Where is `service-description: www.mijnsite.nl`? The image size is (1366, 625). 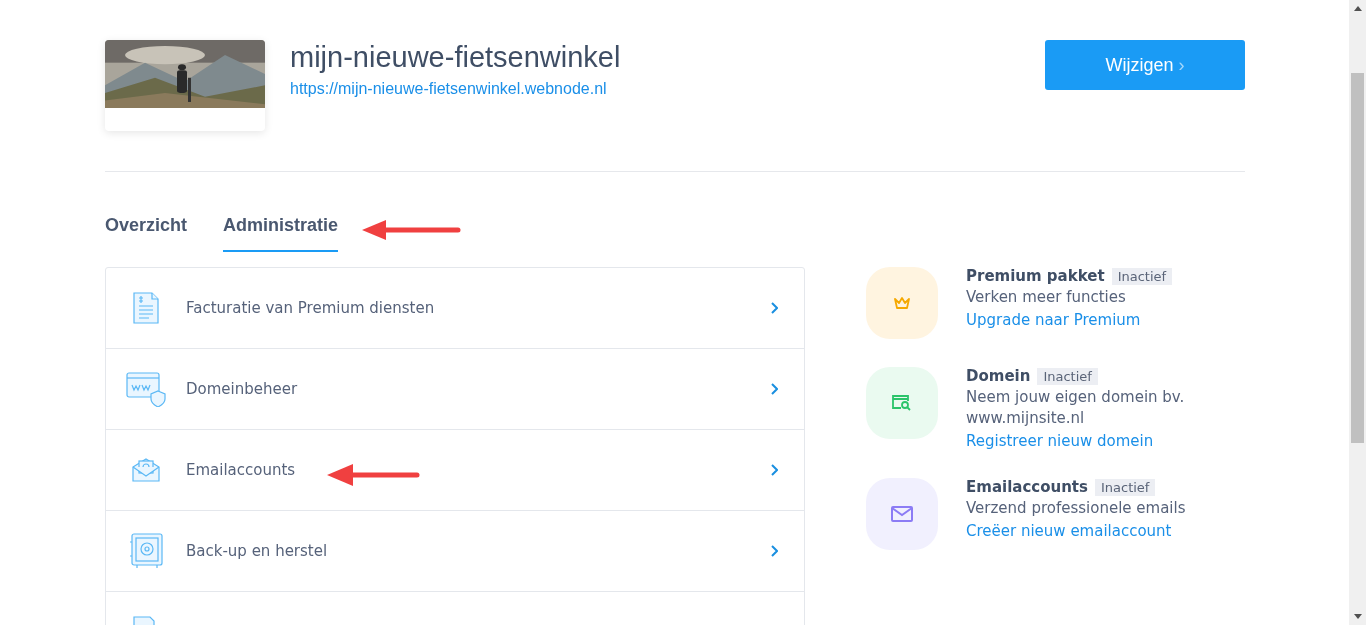
service-description: www.mijnsite.nl is located at coordinates (1026, 418).